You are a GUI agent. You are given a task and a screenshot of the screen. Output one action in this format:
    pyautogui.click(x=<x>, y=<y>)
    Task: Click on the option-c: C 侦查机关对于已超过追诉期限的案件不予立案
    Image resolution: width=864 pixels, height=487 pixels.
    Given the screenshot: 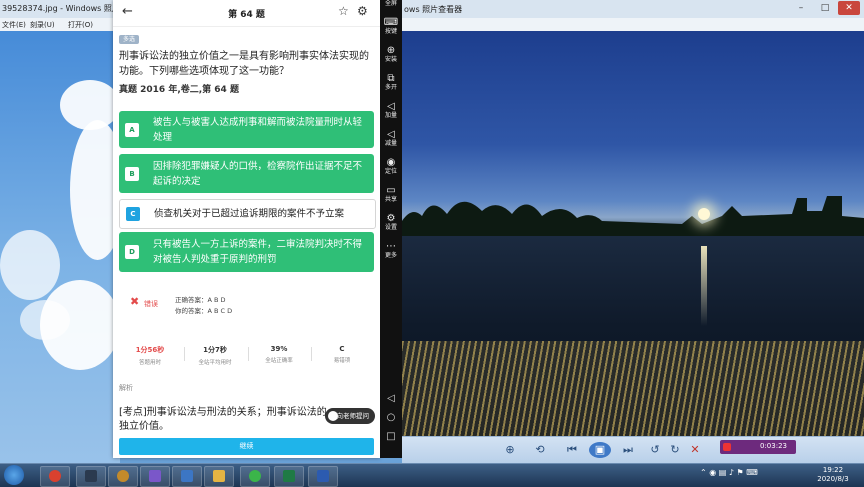 What is the action you would take?
    pyautogui.click(x=247, y=214)
    